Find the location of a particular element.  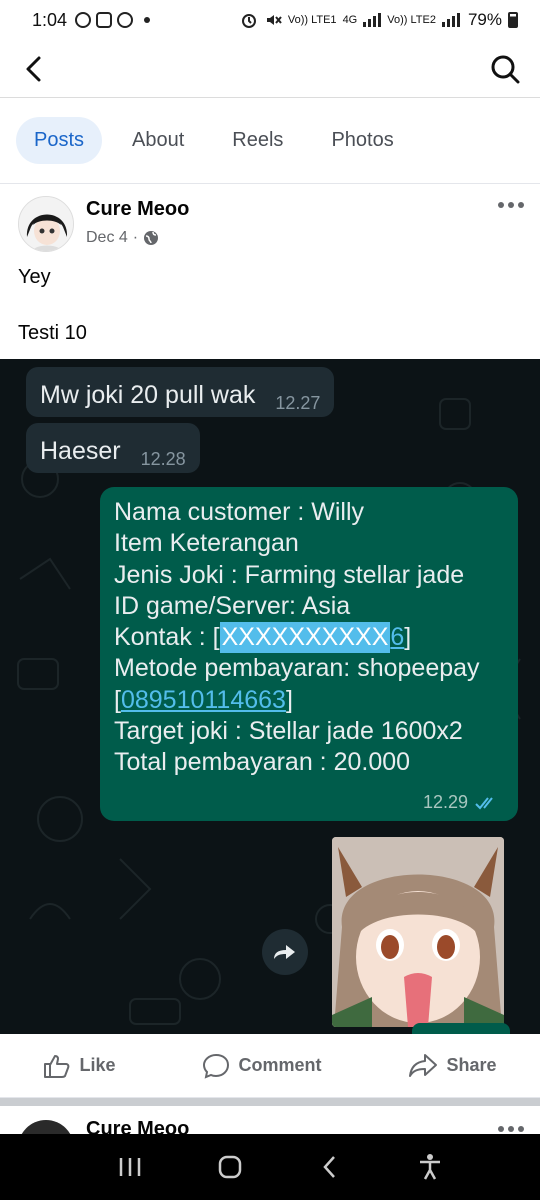

status-right: Vo)) LTE1 4G Vo)) LTE2 79% is located at coordinates (379, 20).